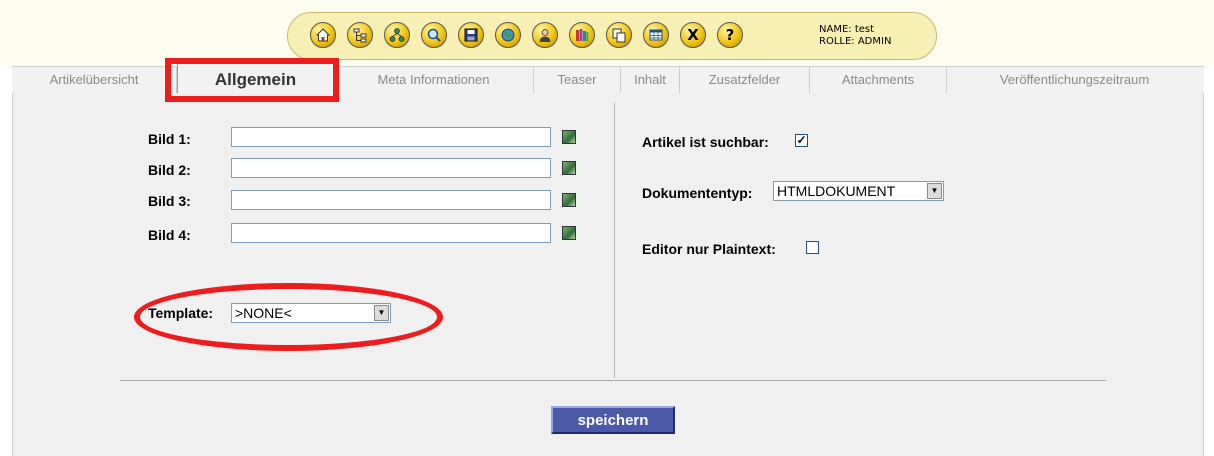 The width and height of the screenshot is (1214, 456). What do you see at coordinates (94, 80) in the screenshot?
I see `tab-artikeluebersicht: Artikelübersicht` at bounding box center [94, 80].